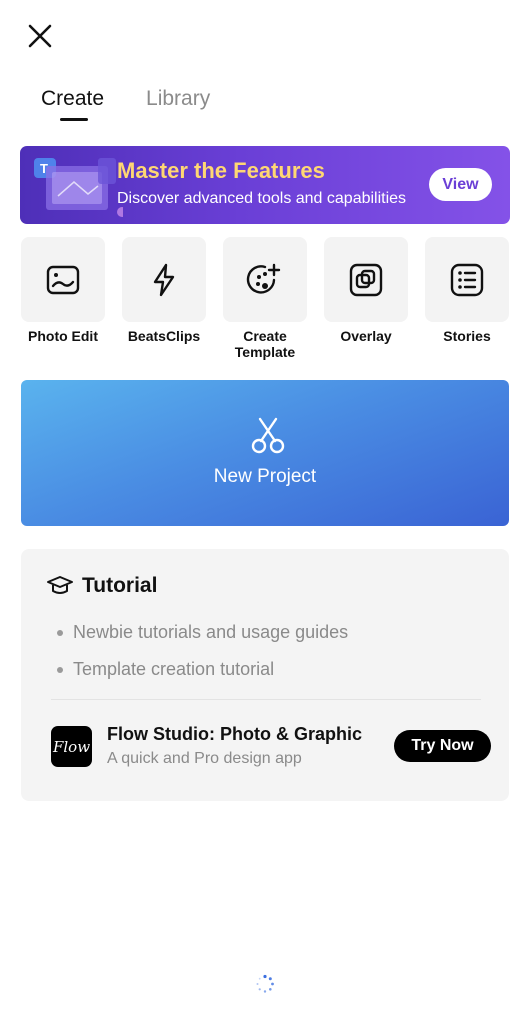 This screenshot has width=530, height=1024. I want to click on graduation-cap-icon, so click(60, 585).